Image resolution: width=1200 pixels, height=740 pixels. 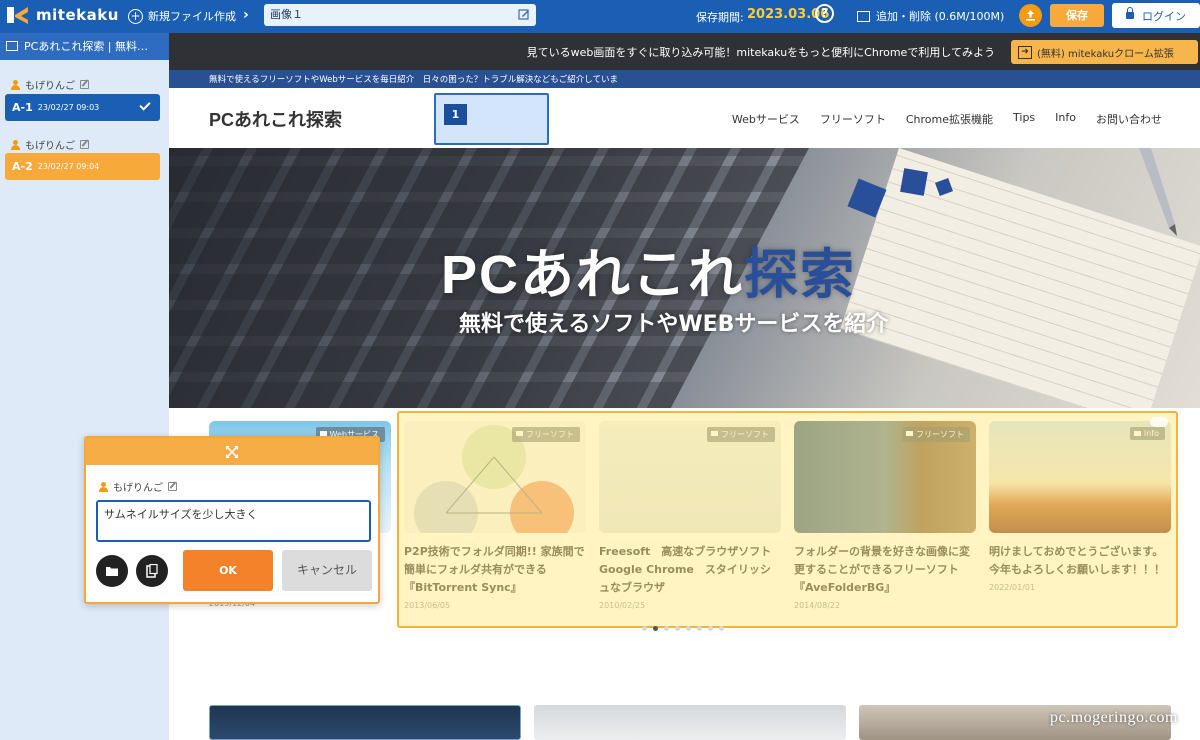 I want to click on hero-subtitle: 無料で使えるソフトやWEBサービスを紹介, so click(x=674, y=324).